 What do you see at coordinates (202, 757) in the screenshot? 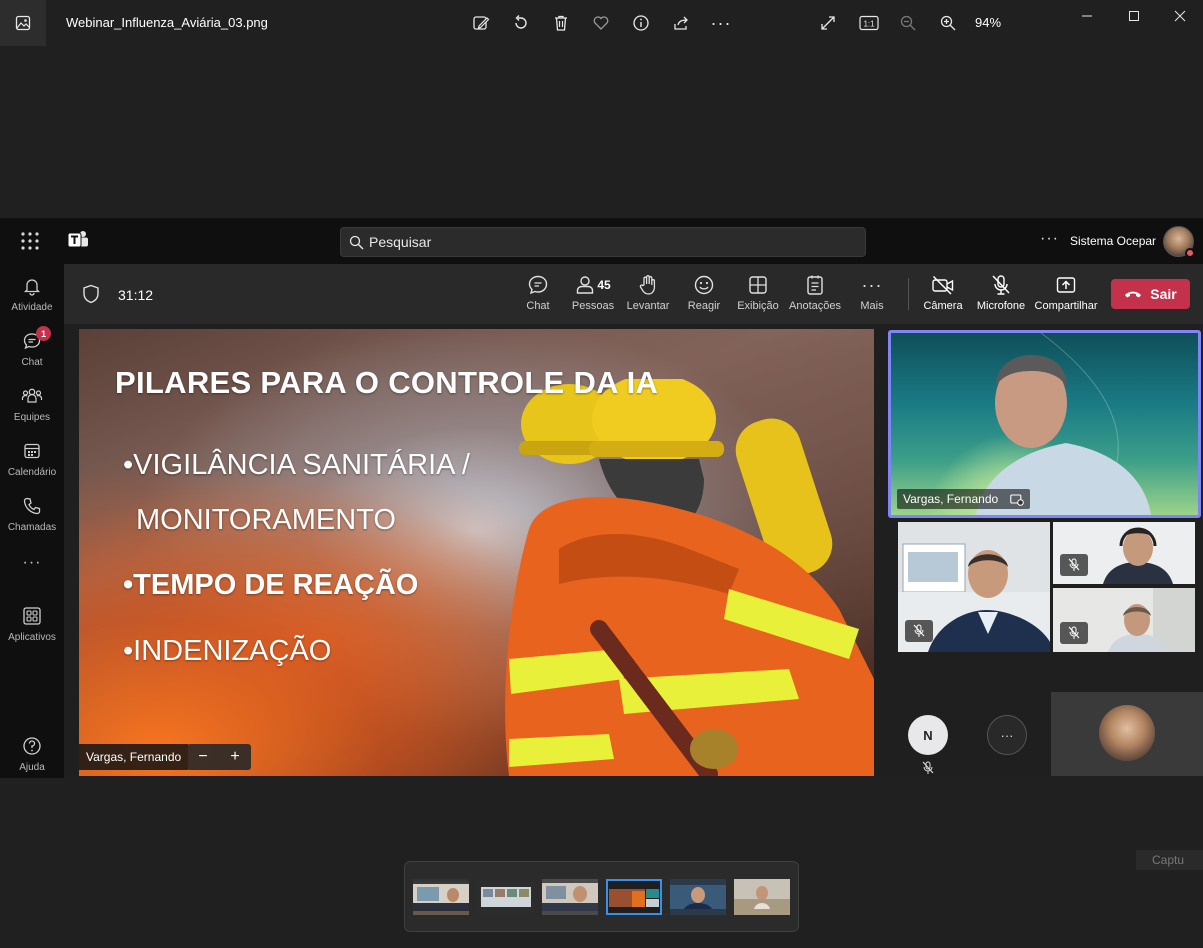
I see `zoom-out-content-icon: −` at bounding box center [202, 757].